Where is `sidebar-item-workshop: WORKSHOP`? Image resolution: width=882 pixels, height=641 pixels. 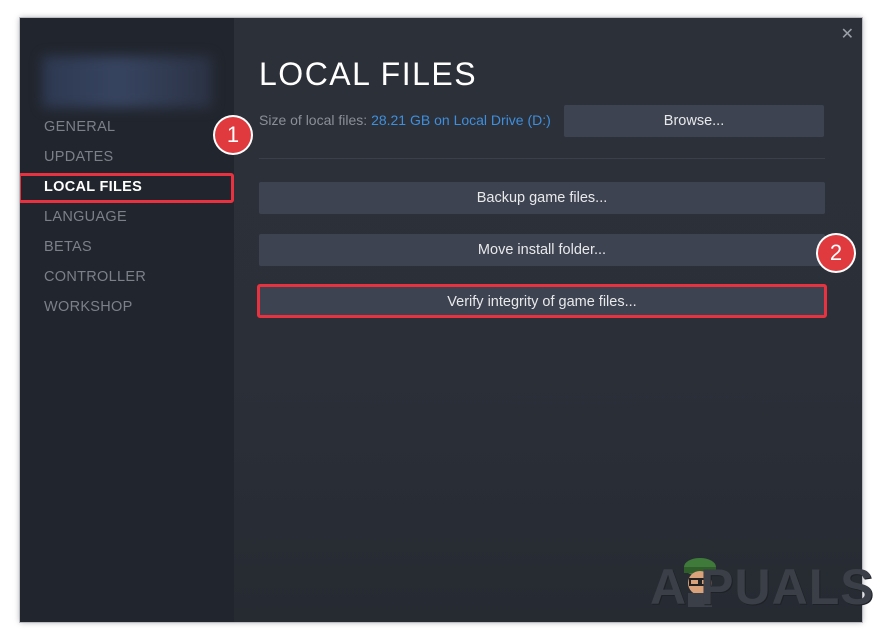 sidebar-item-workshop: WORKSHOP is located at coordinates (88, 307).